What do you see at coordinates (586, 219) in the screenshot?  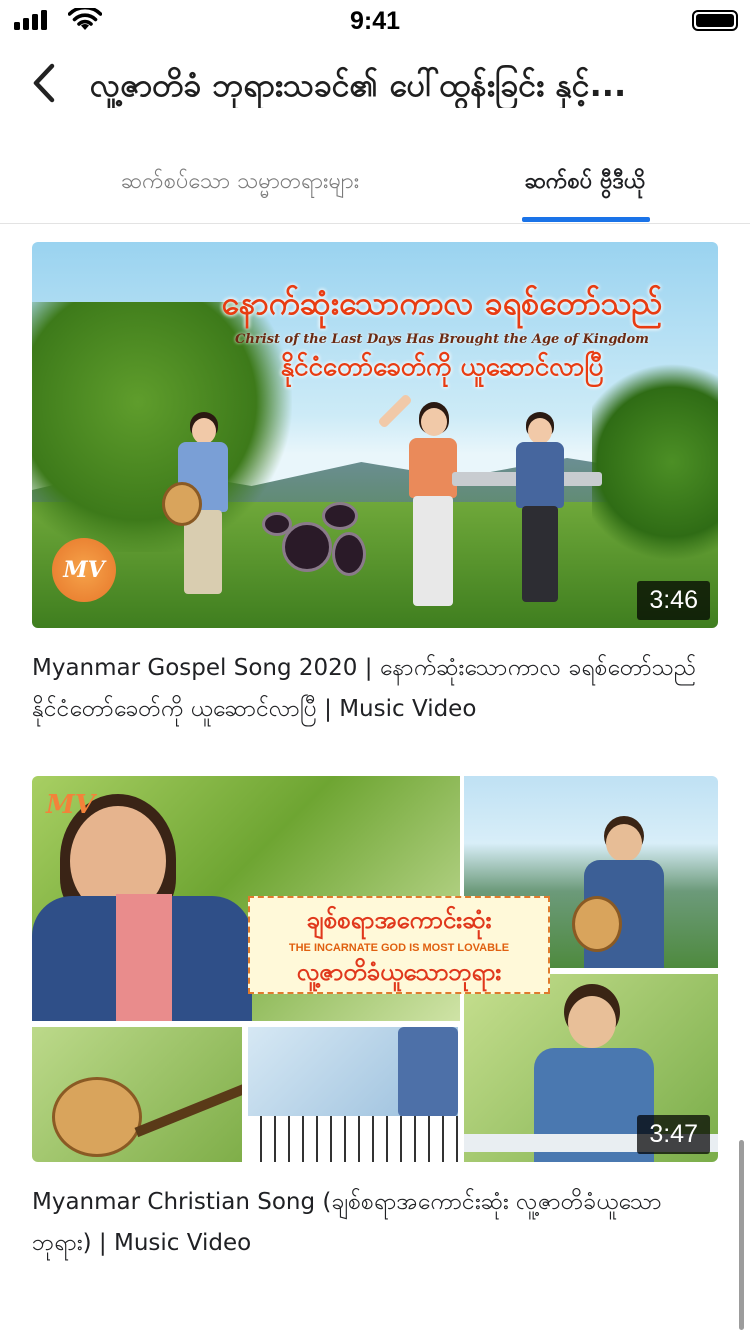 I see `tab-selected-indicator` at bounding box center [586, 219].